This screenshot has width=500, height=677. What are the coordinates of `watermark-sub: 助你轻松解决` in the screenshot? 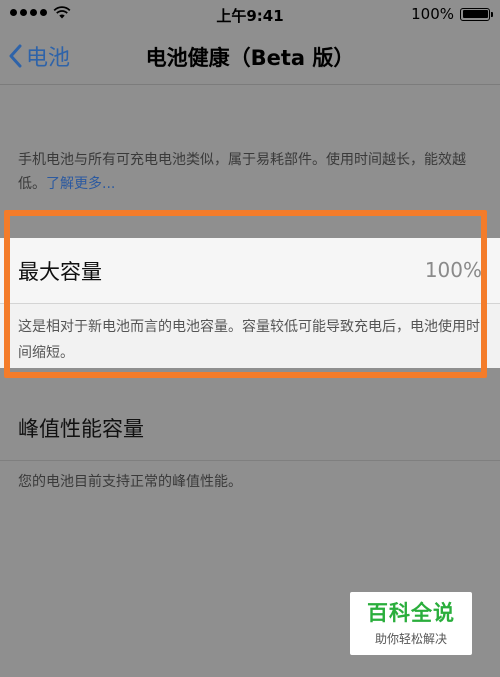 It's located at (410, 639).